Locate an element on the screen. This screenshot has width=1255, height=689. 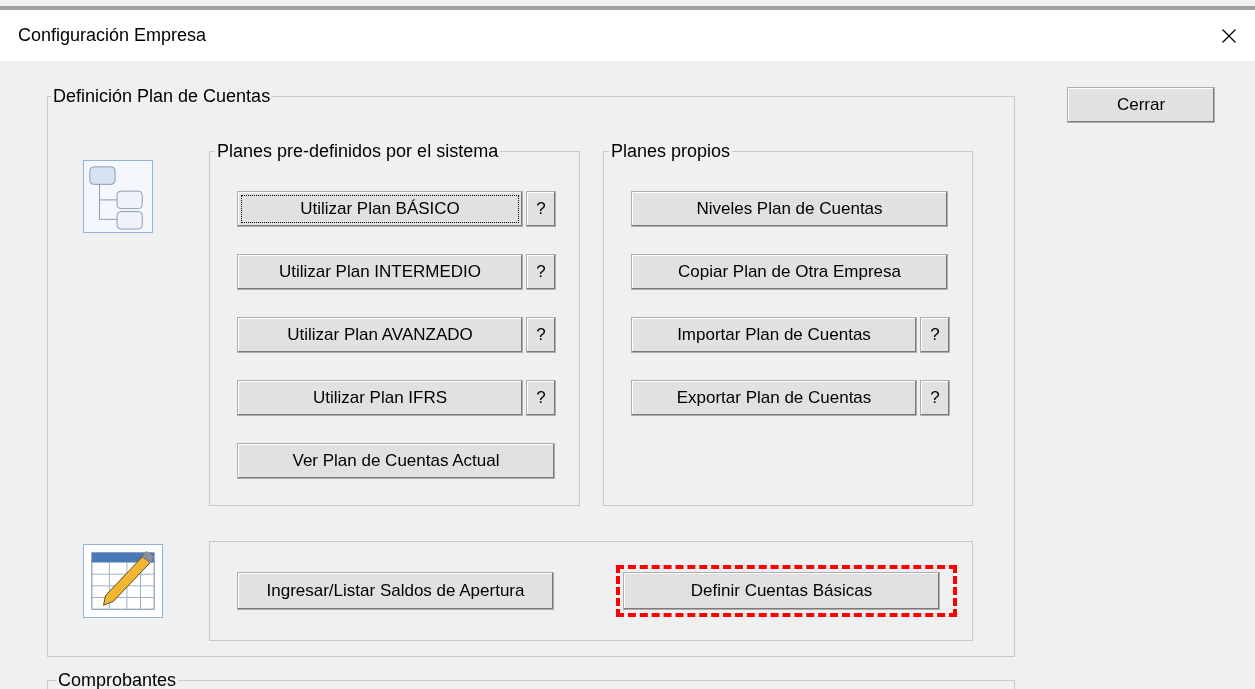
plan-button: Copiar Plan de Otra Empresa is located at coordinates (789, 272).